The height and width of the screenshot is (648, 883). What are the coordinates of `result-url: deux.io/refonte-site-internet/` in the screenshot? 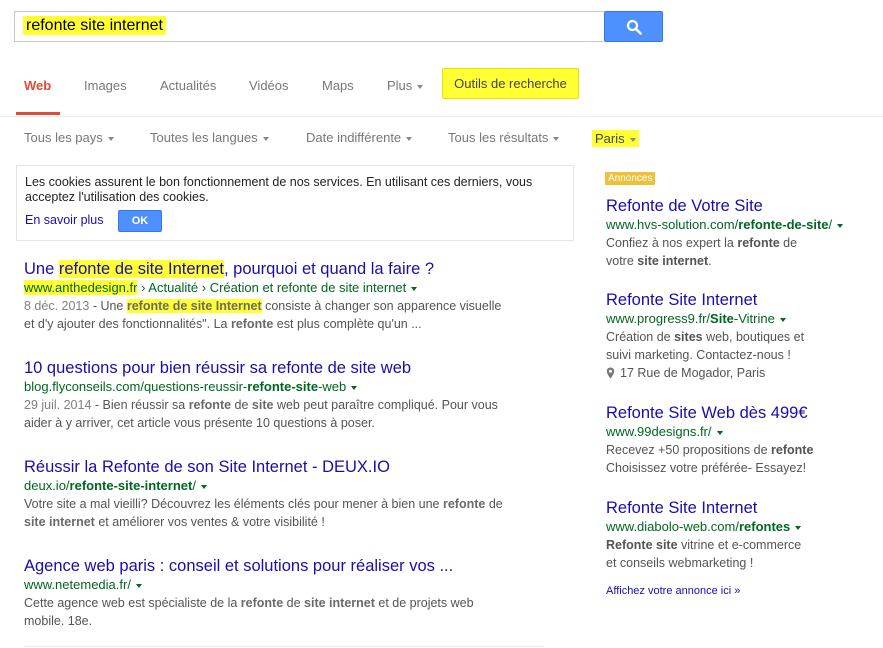 It's located at (289, 485).